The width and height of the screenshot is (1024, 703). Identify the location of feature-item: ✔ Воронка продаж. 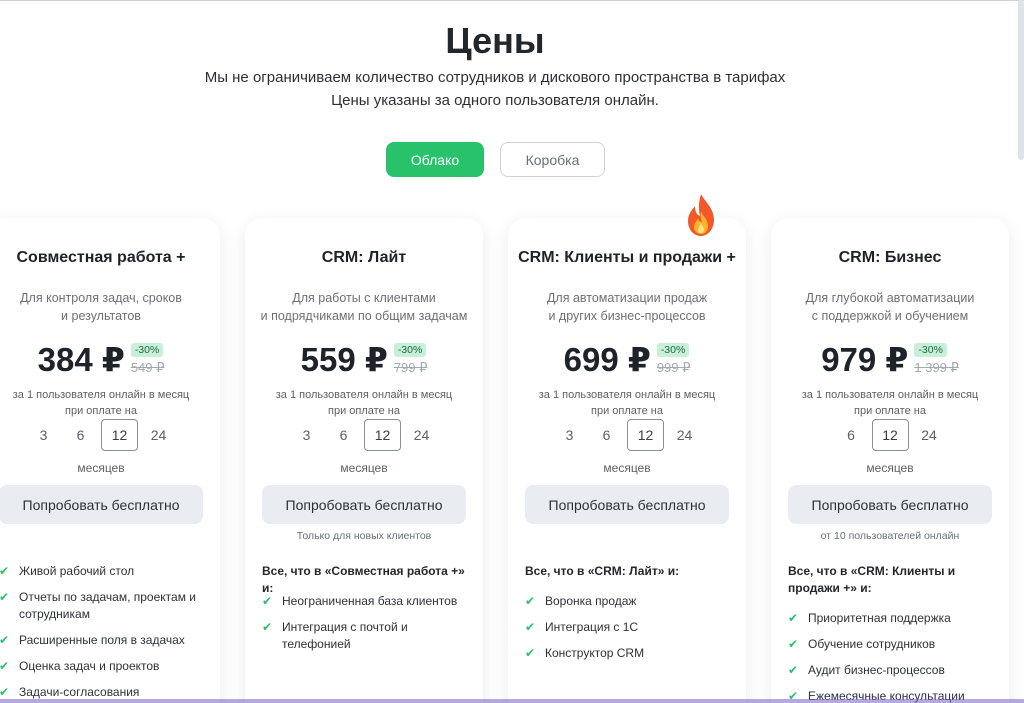
(630, 601).